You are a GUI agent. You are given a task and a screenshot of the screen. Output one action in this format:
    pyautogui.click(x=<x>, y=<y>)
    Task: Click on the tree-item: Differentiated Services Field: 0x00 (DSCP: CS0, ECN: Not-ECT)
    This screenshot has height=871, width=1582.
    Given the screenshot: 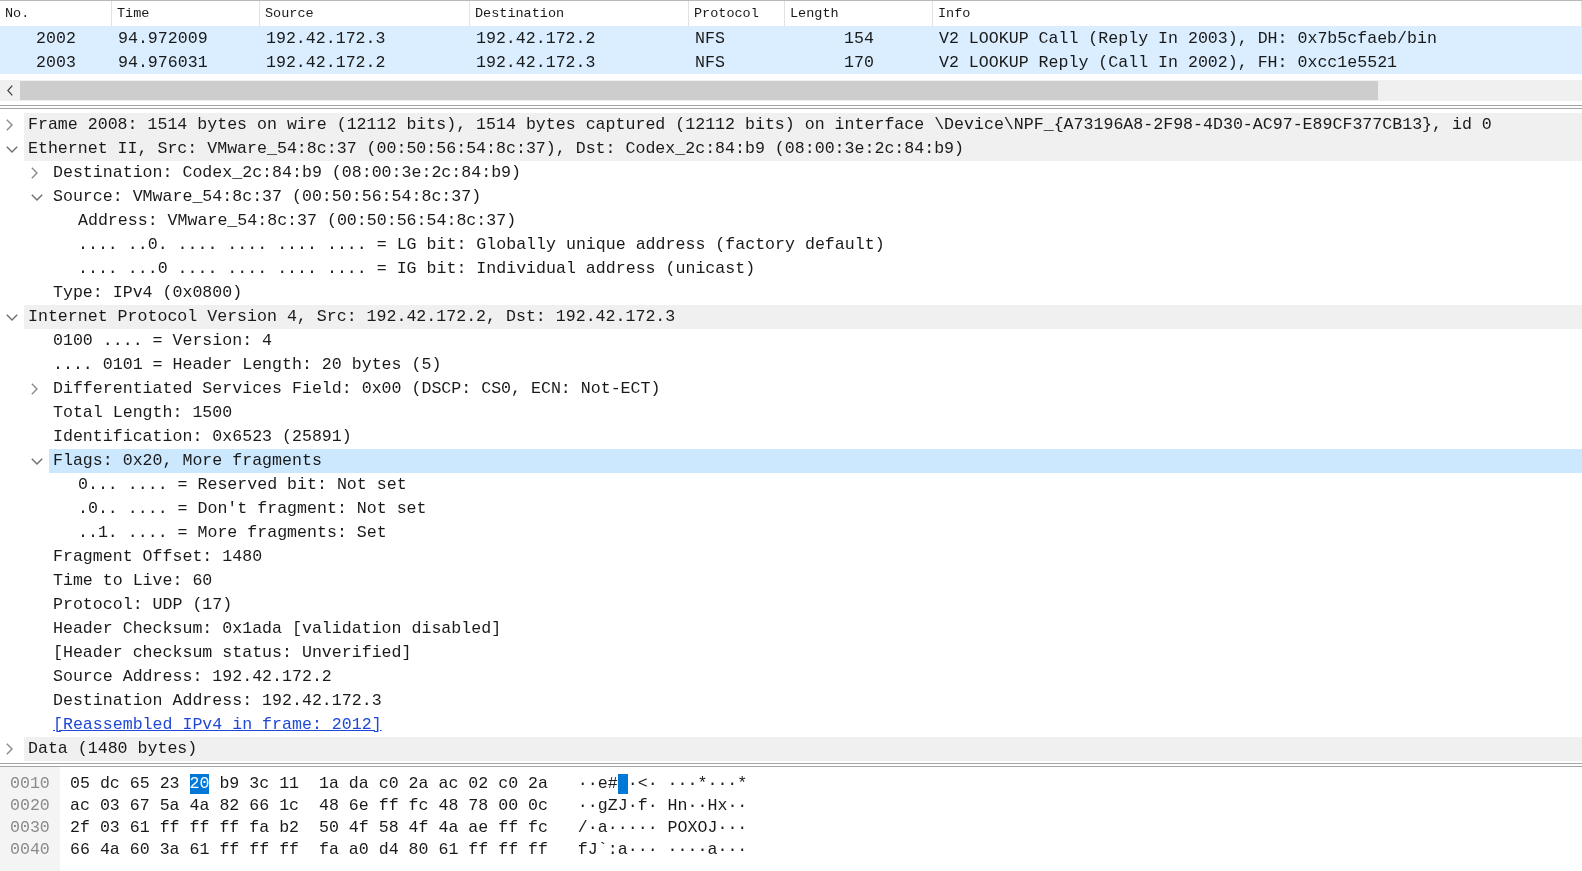 What is the action you would take?
    pyautogui.click(x=357, y=389)
    